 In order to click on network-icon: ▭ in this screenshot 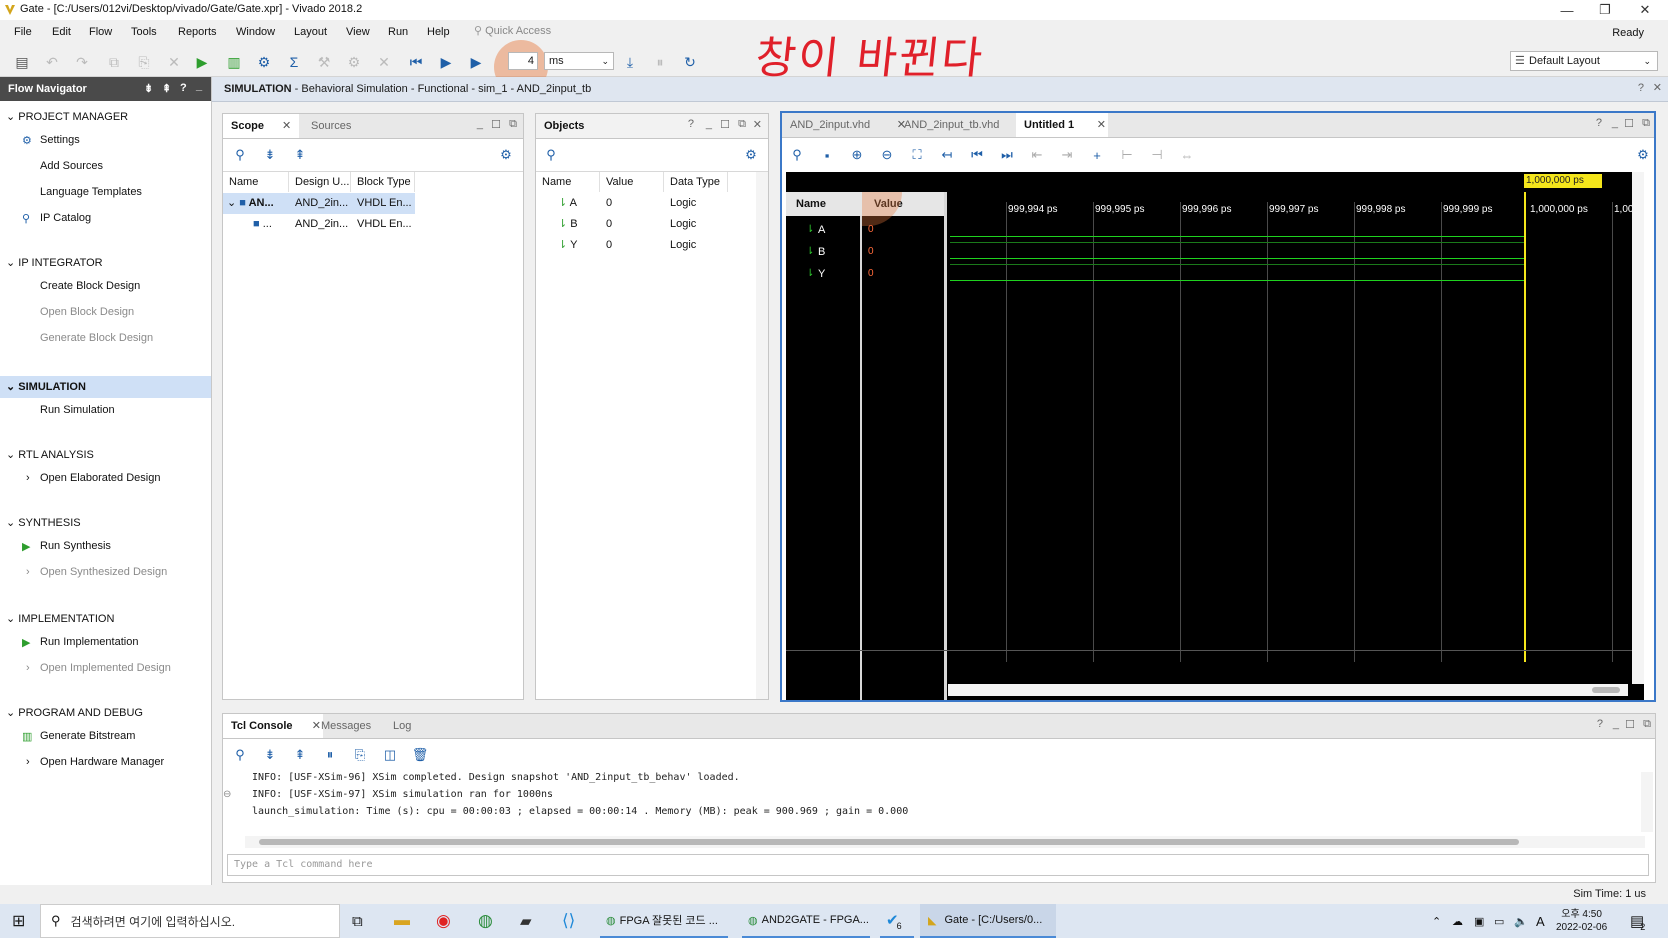, I will do `click(1499, 921)`.